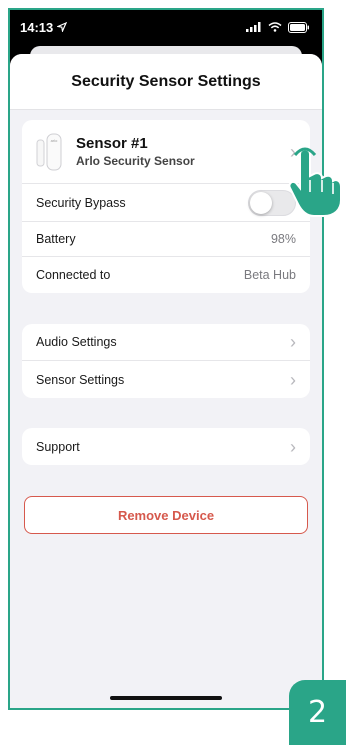 The width and height of the screenshot is (346, 745). I want to click on home-indicator, so click(166, 698).